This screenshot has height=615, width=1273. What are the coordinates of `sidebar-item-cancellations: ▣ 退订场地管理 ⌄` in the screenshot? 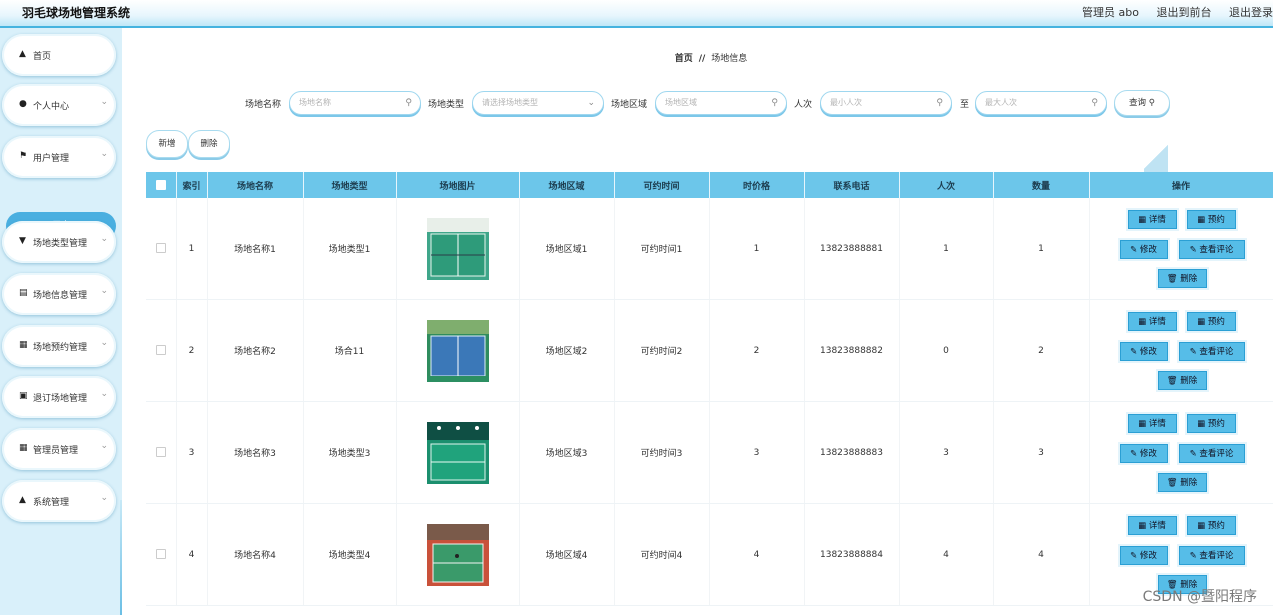 It's located at (59, 397).